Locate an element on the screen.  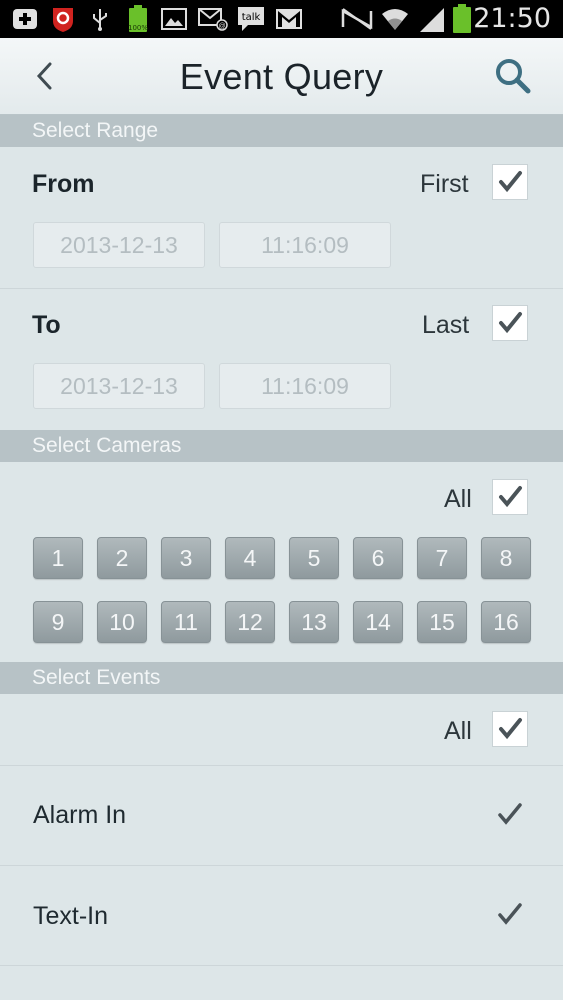
events-all-checkbox is located at coordinates (510, 729).